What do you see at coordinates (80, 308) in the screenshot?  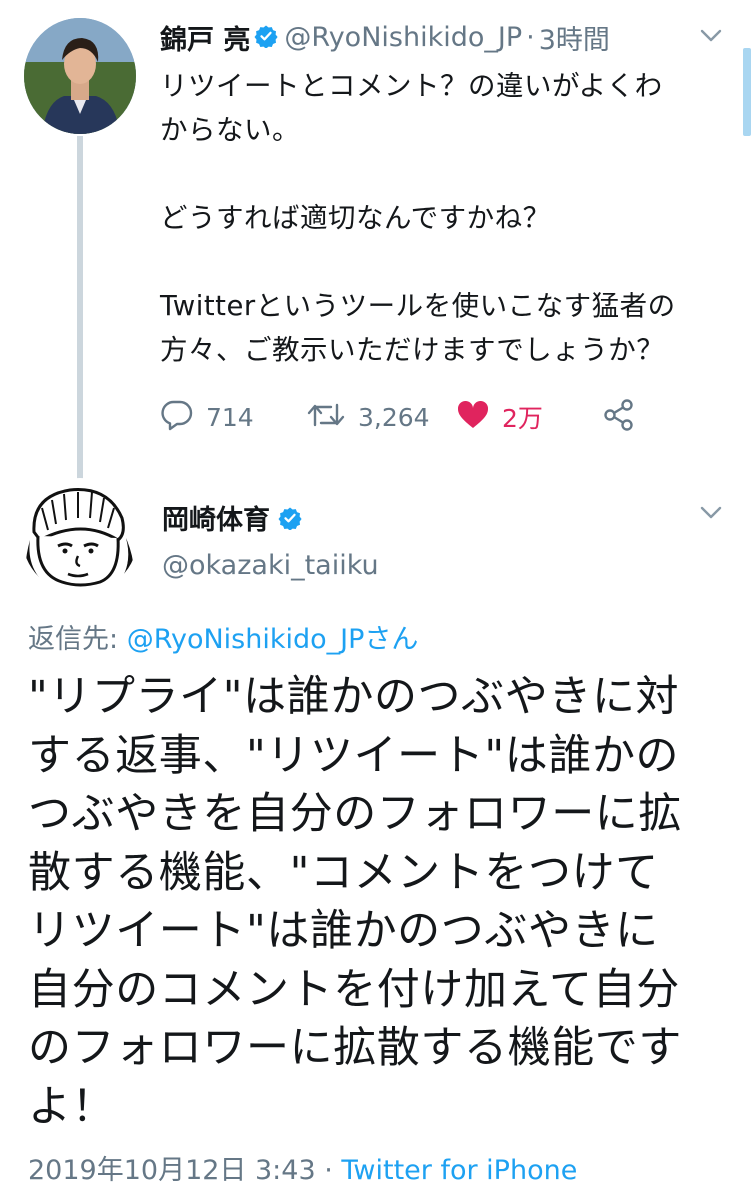 I see `thread-line` at bounding box center [80, 308].